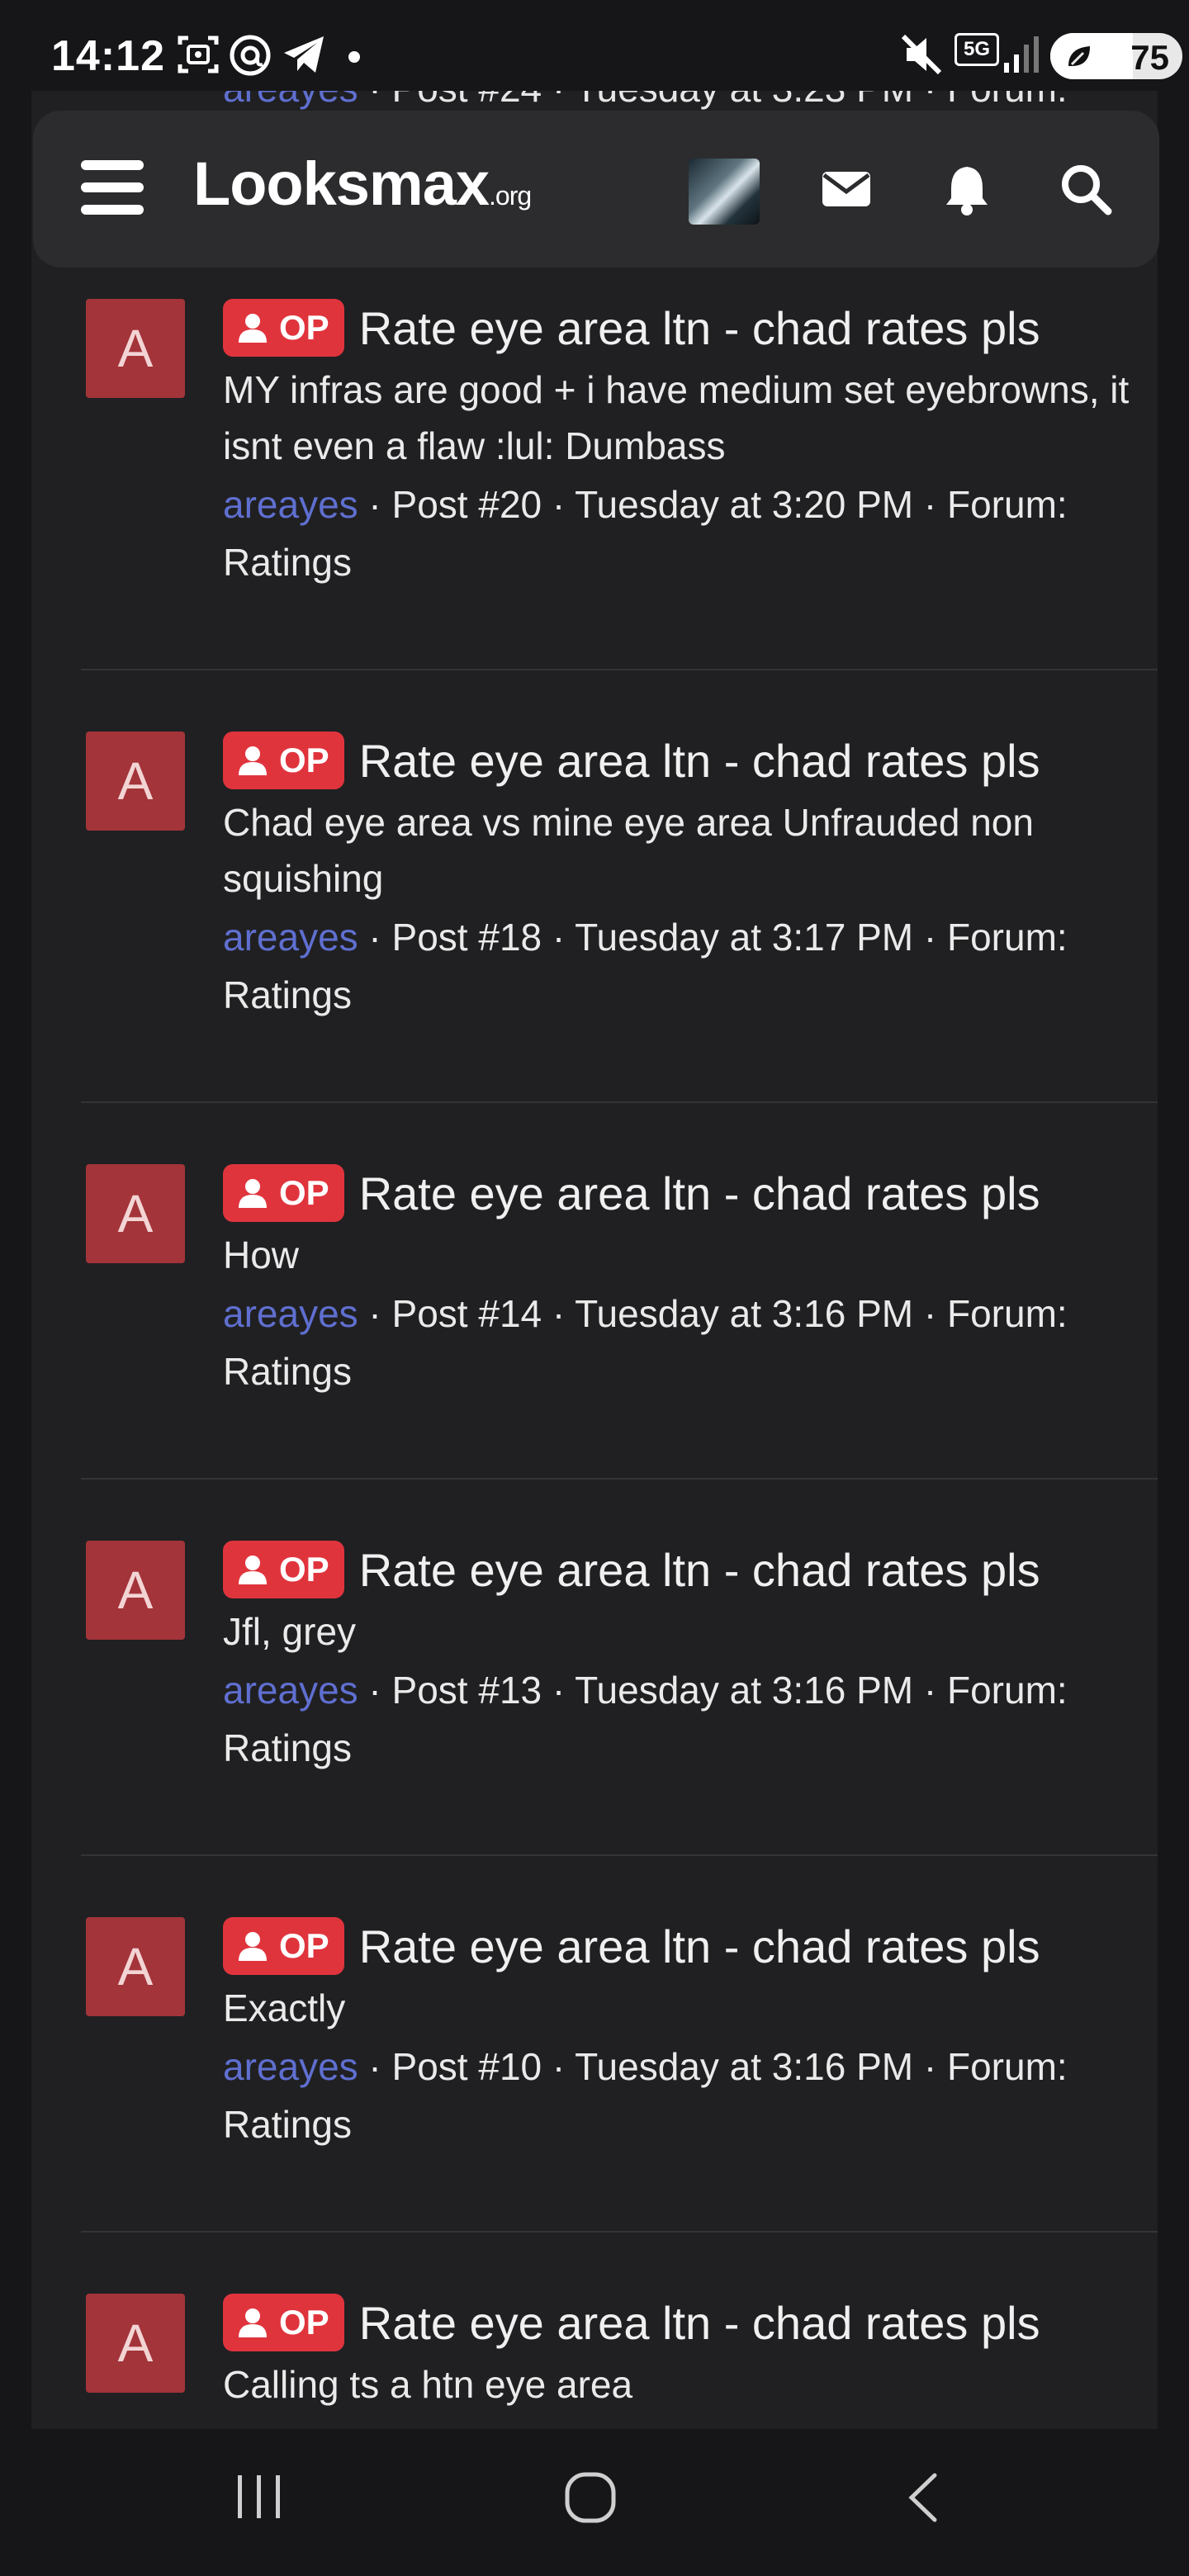  I want to click on site-logo: Looksmax.org, so click(362, 184).